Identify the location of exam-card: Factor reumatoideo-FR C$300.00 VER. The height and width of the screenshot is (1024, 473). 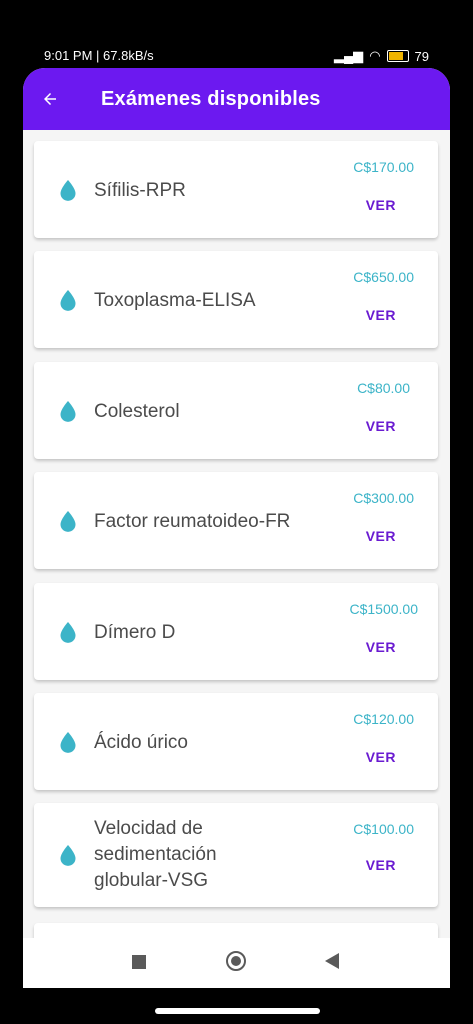
(236, 520).